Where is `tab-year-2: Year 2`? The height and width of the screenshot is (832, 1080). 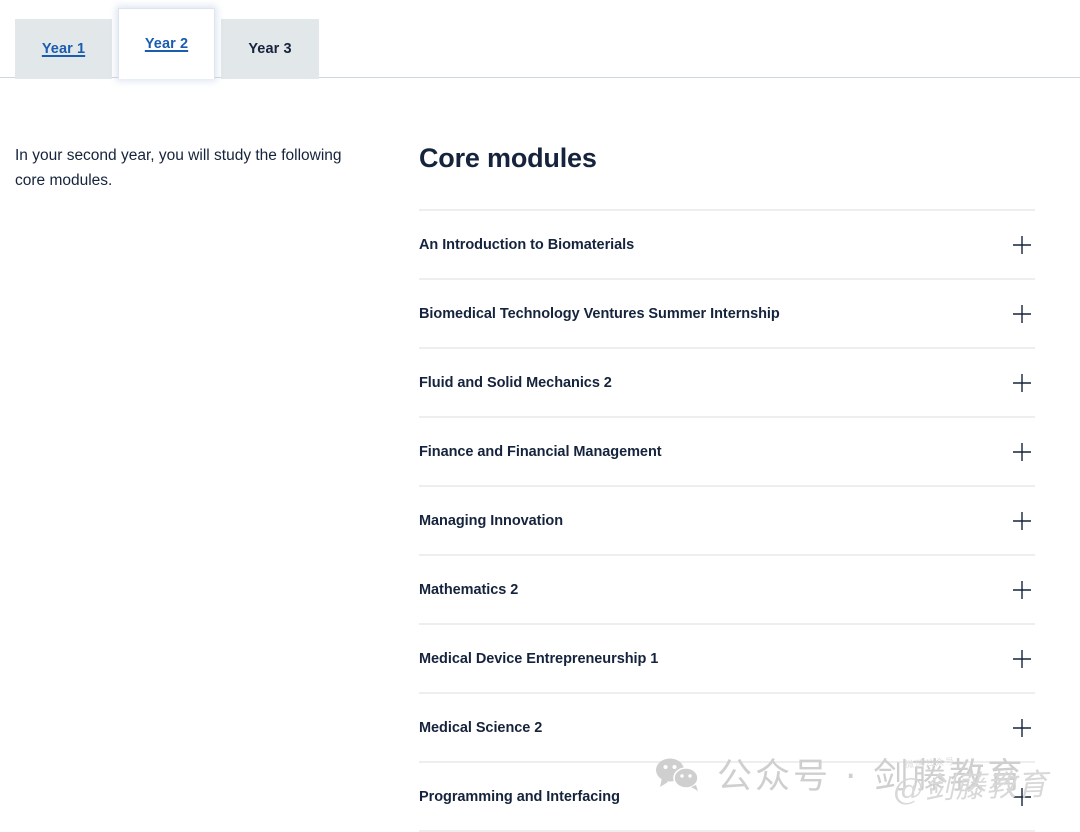 tab-year-2: Year 2 is located at coordinates (166, 43).